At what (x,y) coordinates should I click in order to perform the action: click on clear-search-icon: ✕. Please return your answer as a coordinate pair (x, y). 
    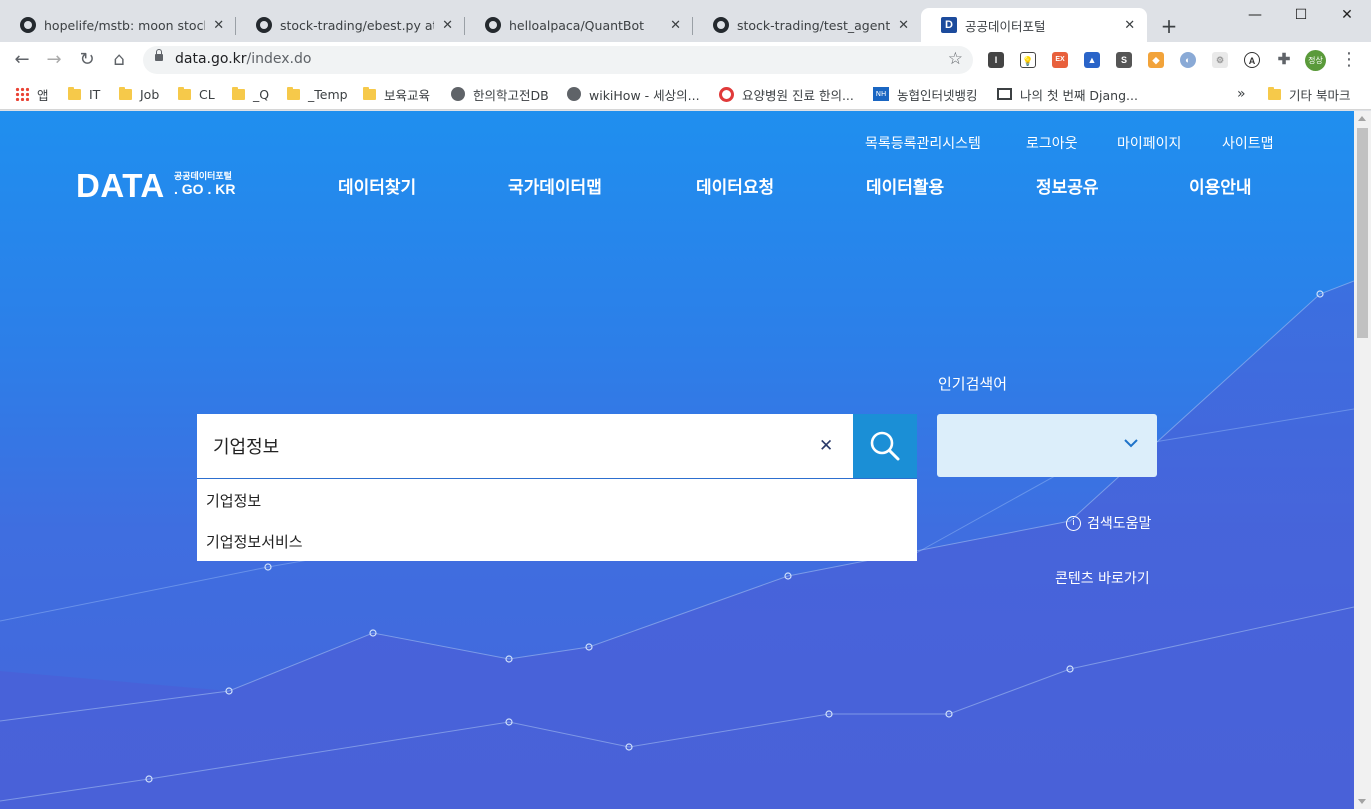
    Looking at the image, I should click on (826, 446).